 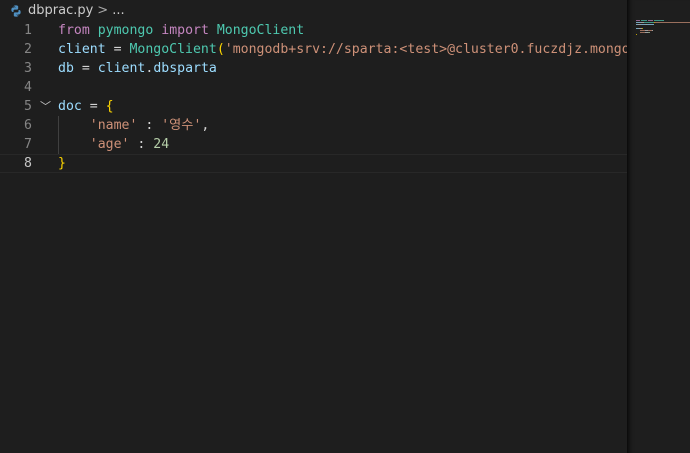 I want to click on code-token: 'name', so click(x=113, y=125).